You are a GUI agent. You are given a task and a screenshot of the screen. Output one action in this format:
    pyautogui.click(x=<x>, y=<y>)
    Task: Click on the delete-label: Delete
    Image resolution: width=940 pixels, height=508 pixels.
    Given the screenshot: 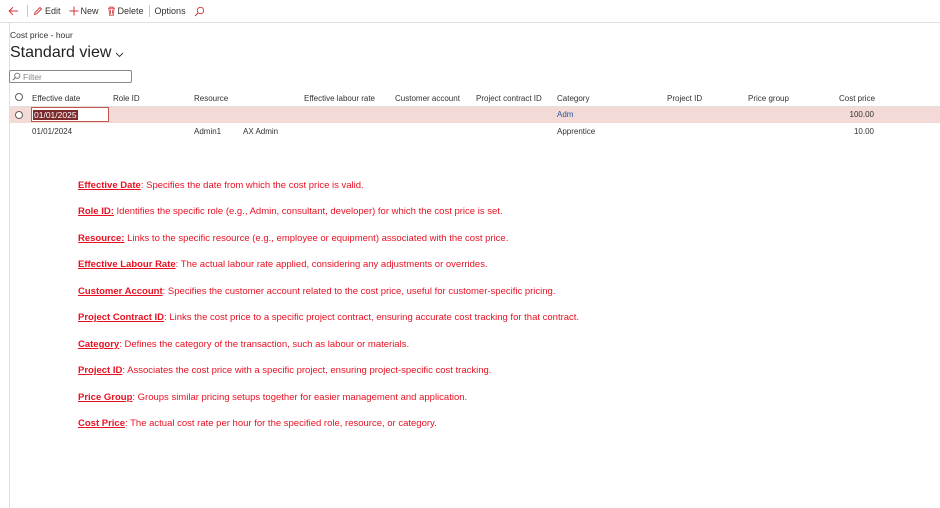 What is the action you would take?
    pyautogui.click(x=130, y=11)
    